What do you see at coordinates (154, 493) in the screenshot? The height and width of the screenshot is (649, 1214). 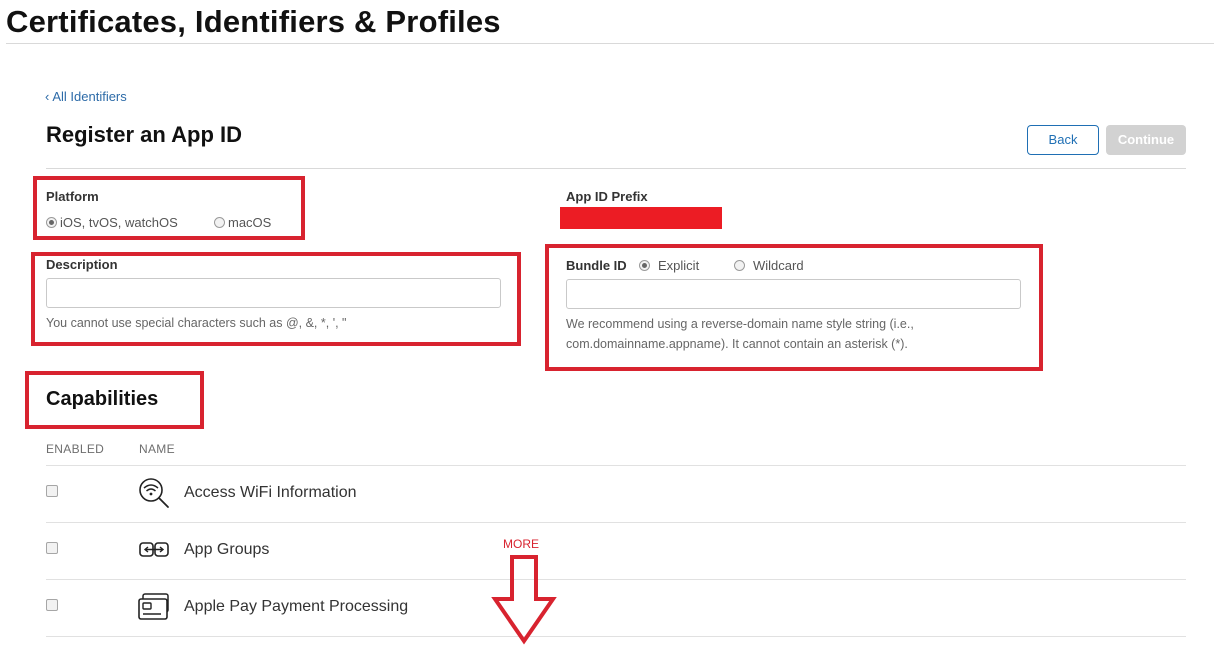 I see `wifi-search-icon` at bounding box center [154, 493].